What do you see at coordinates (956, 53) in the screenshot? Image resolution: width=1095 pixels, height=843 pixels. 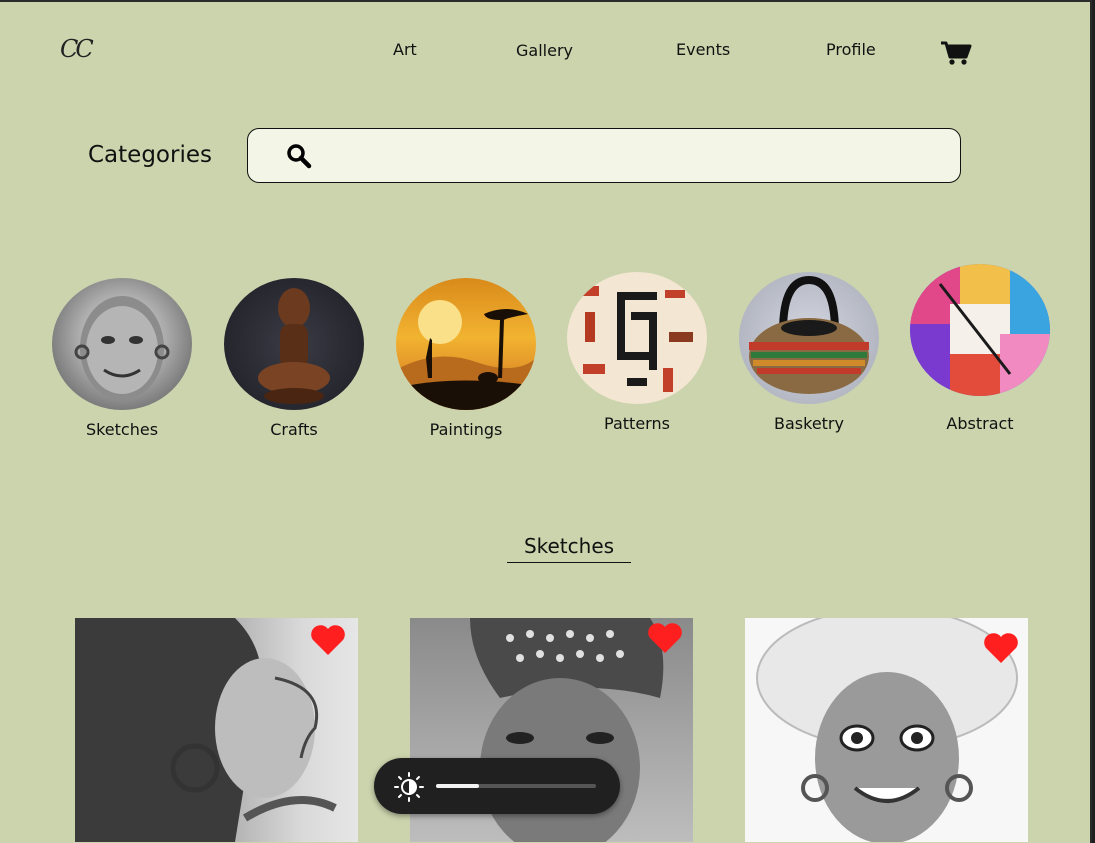 I see `cart-icon` at bounding box center [956, 53].